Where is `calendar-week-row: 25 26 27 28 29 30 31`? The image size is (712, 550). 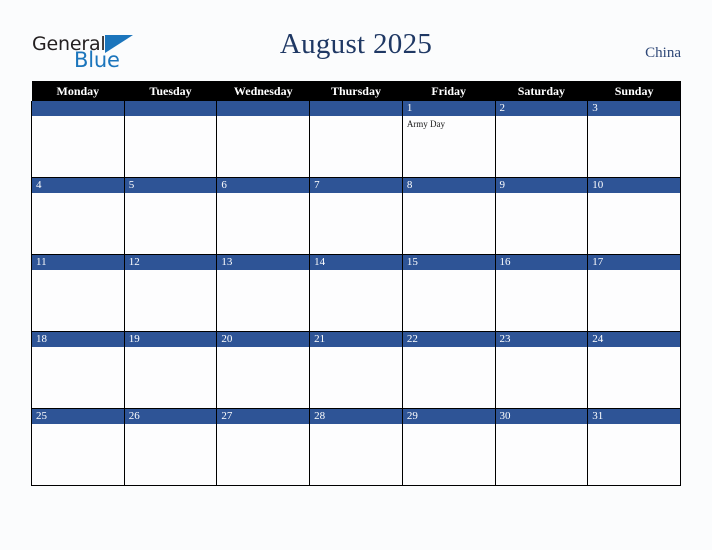 calendar-week-row: 25 26 27 28 29 30 31 is located at coordinates (356, 447).